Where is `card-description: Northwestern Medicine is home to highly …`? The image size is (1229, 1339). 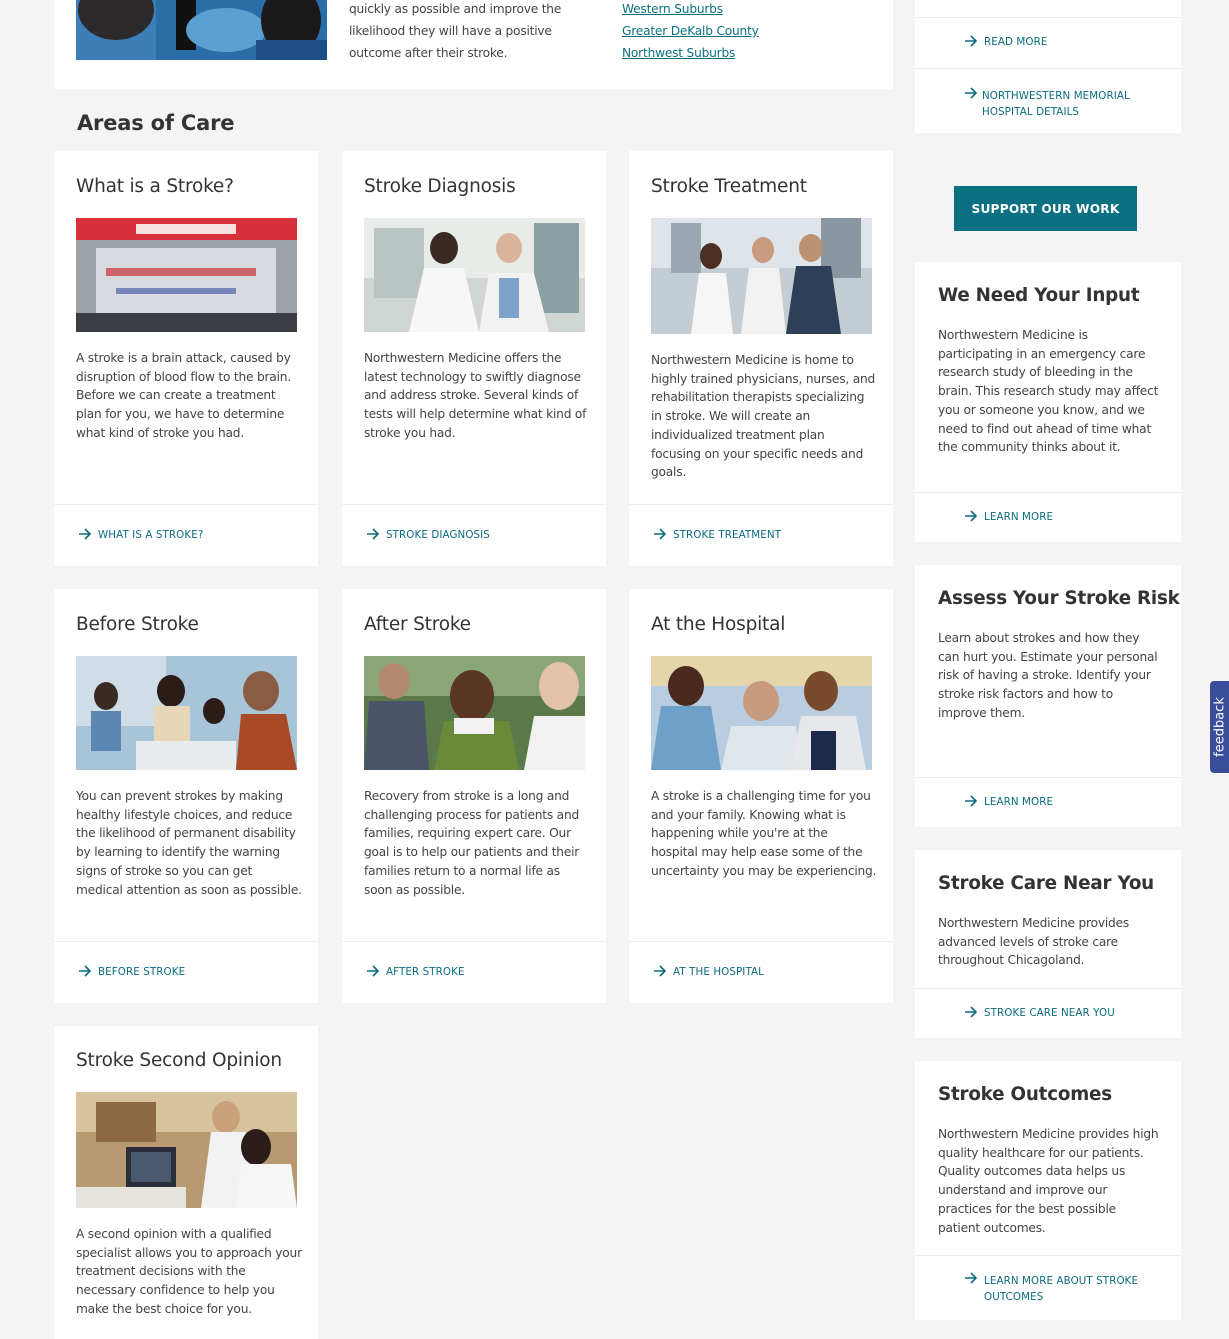 card-description: Northwestern Medicine is home to highly … is located at coordinates (763, 416).